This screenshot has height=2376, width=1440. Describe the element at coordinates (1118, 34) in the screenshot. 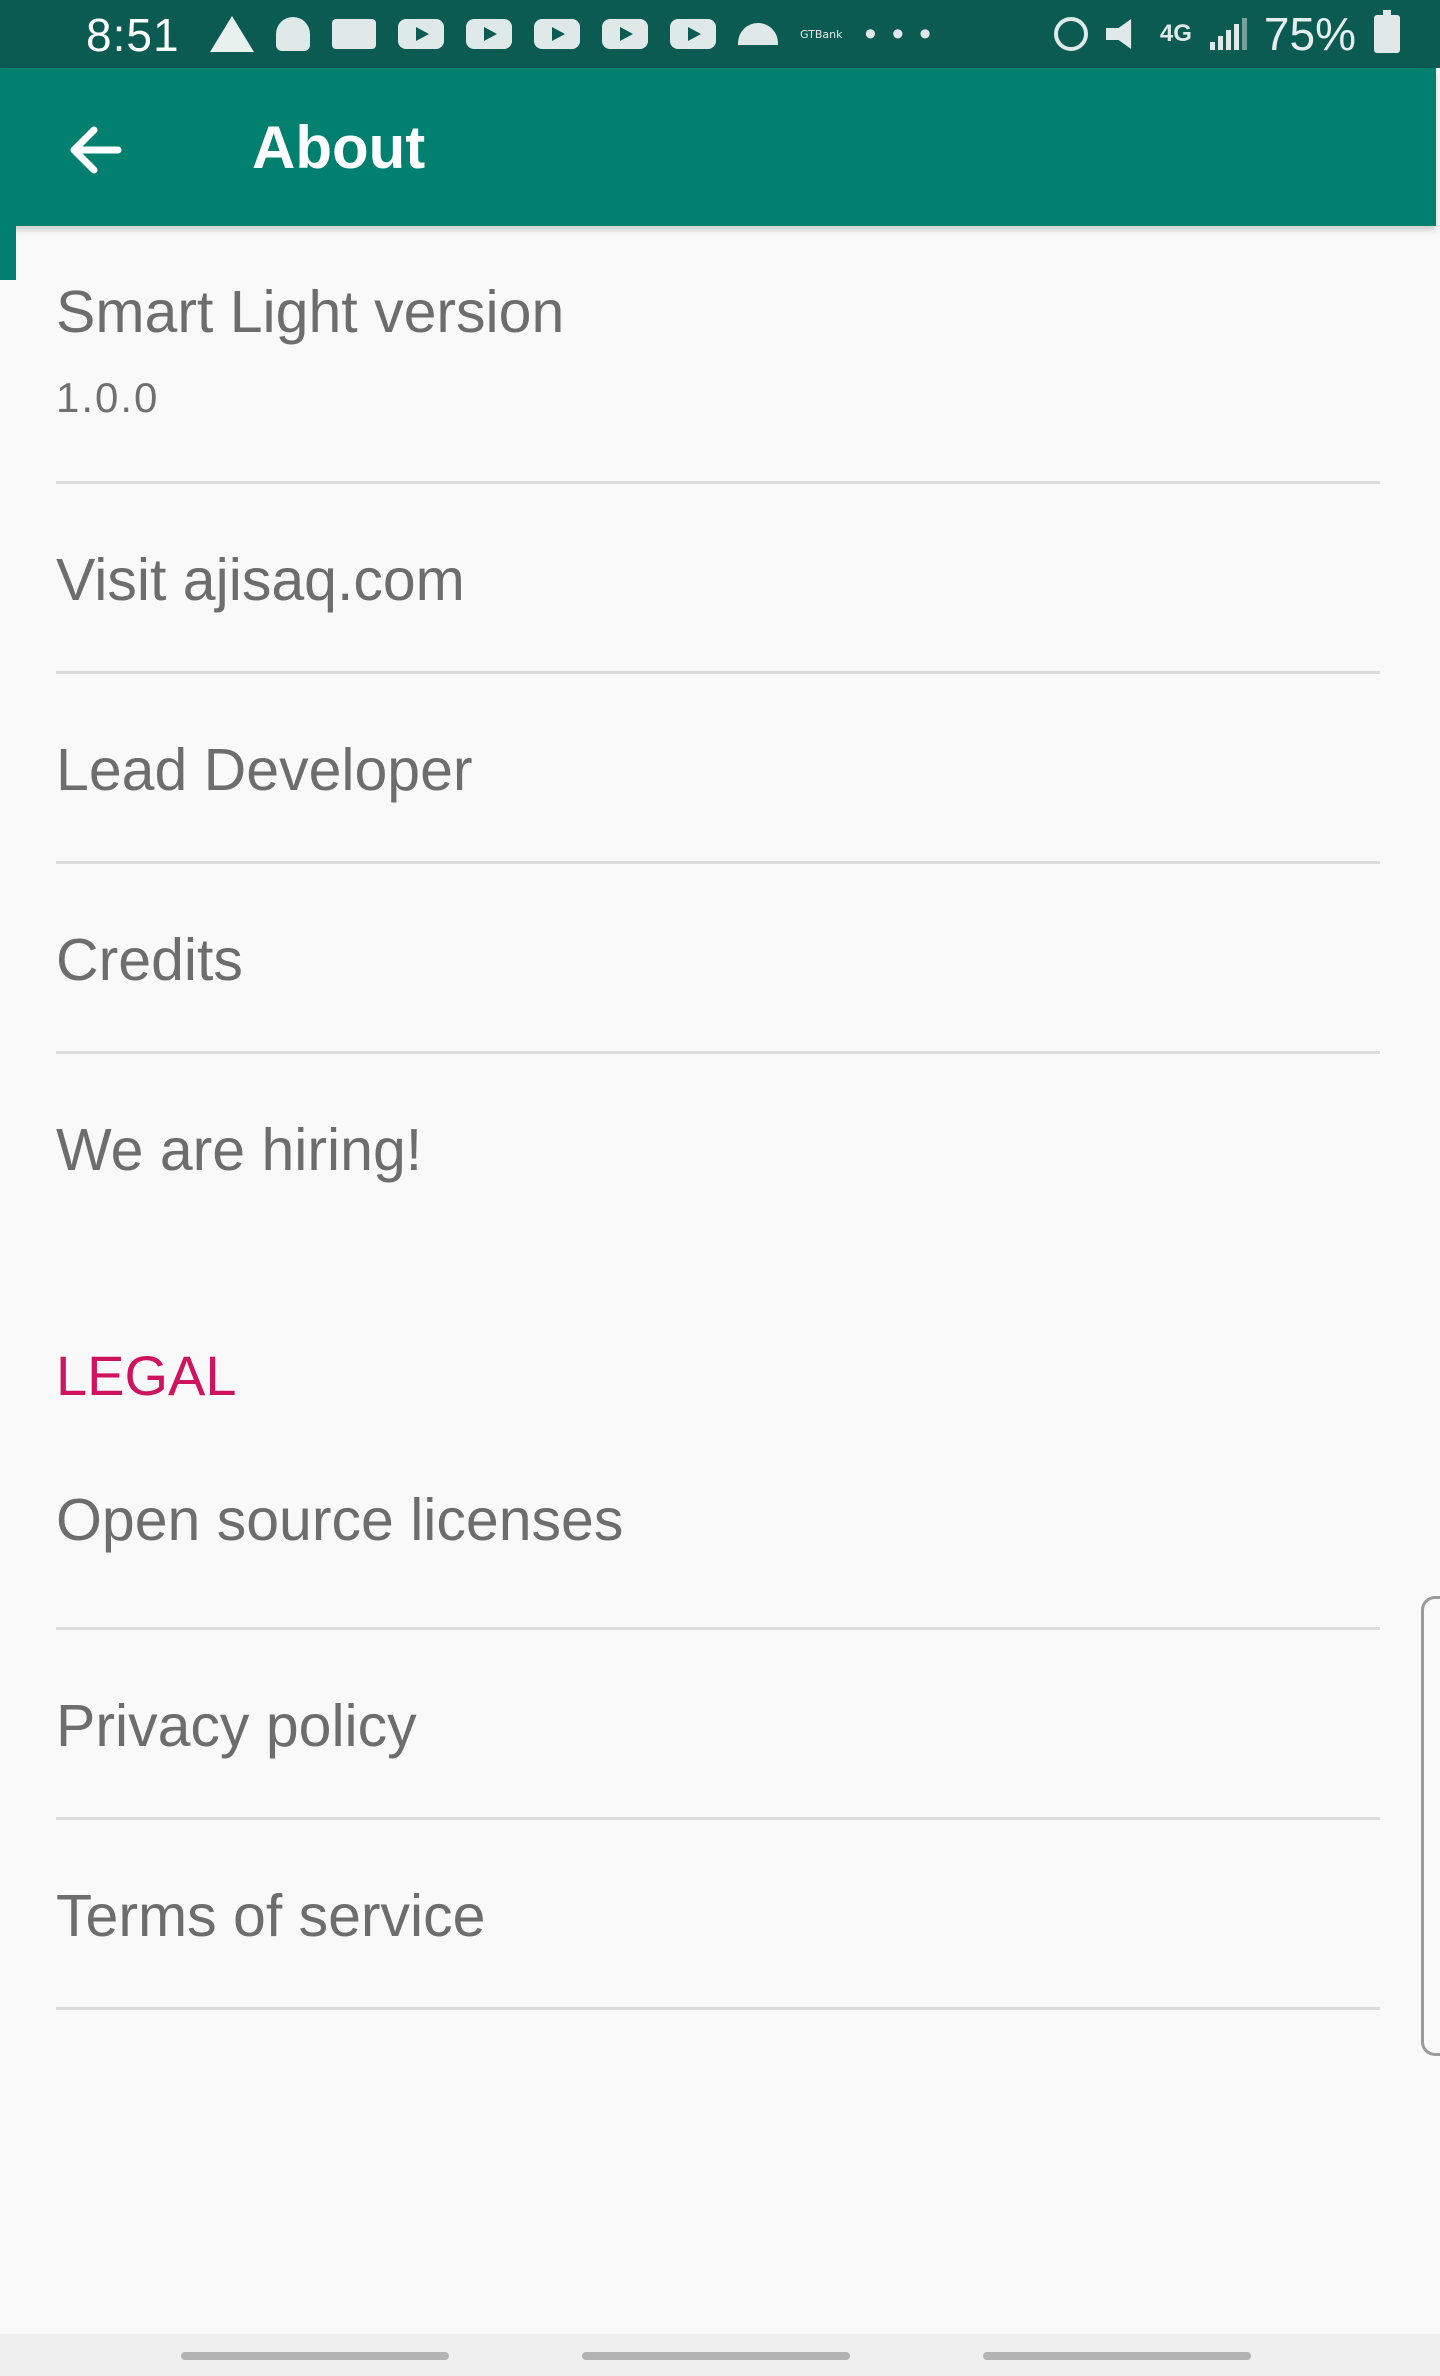

I see `mute-icon` at that location.